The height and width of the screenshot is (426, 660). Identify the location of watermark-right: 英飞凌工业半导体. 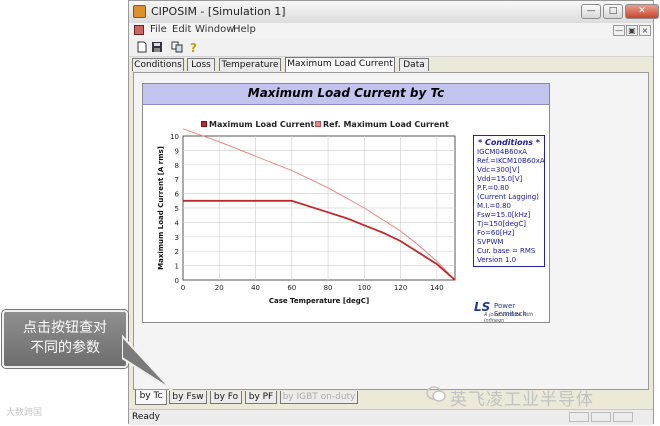
(522, 400).